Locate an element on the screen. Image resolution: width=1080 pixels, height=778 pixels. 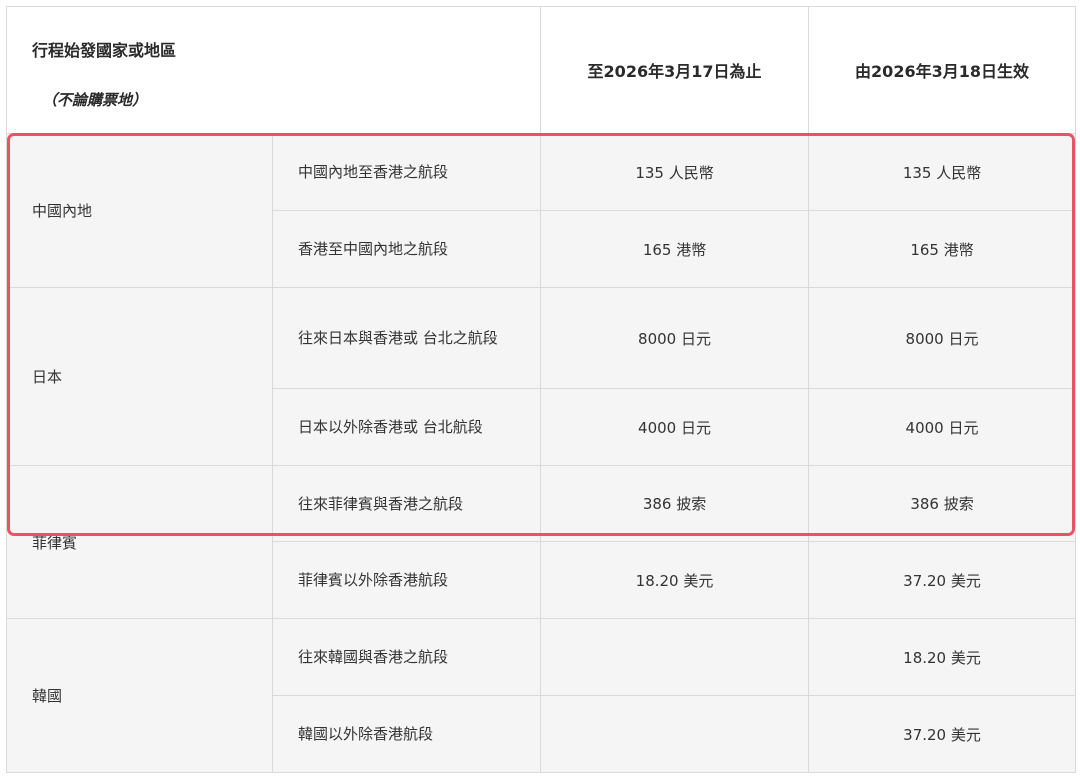
origin-header-cell: 行程始發國家或地區 （不論購票地） is located at coordinates (273, 70).